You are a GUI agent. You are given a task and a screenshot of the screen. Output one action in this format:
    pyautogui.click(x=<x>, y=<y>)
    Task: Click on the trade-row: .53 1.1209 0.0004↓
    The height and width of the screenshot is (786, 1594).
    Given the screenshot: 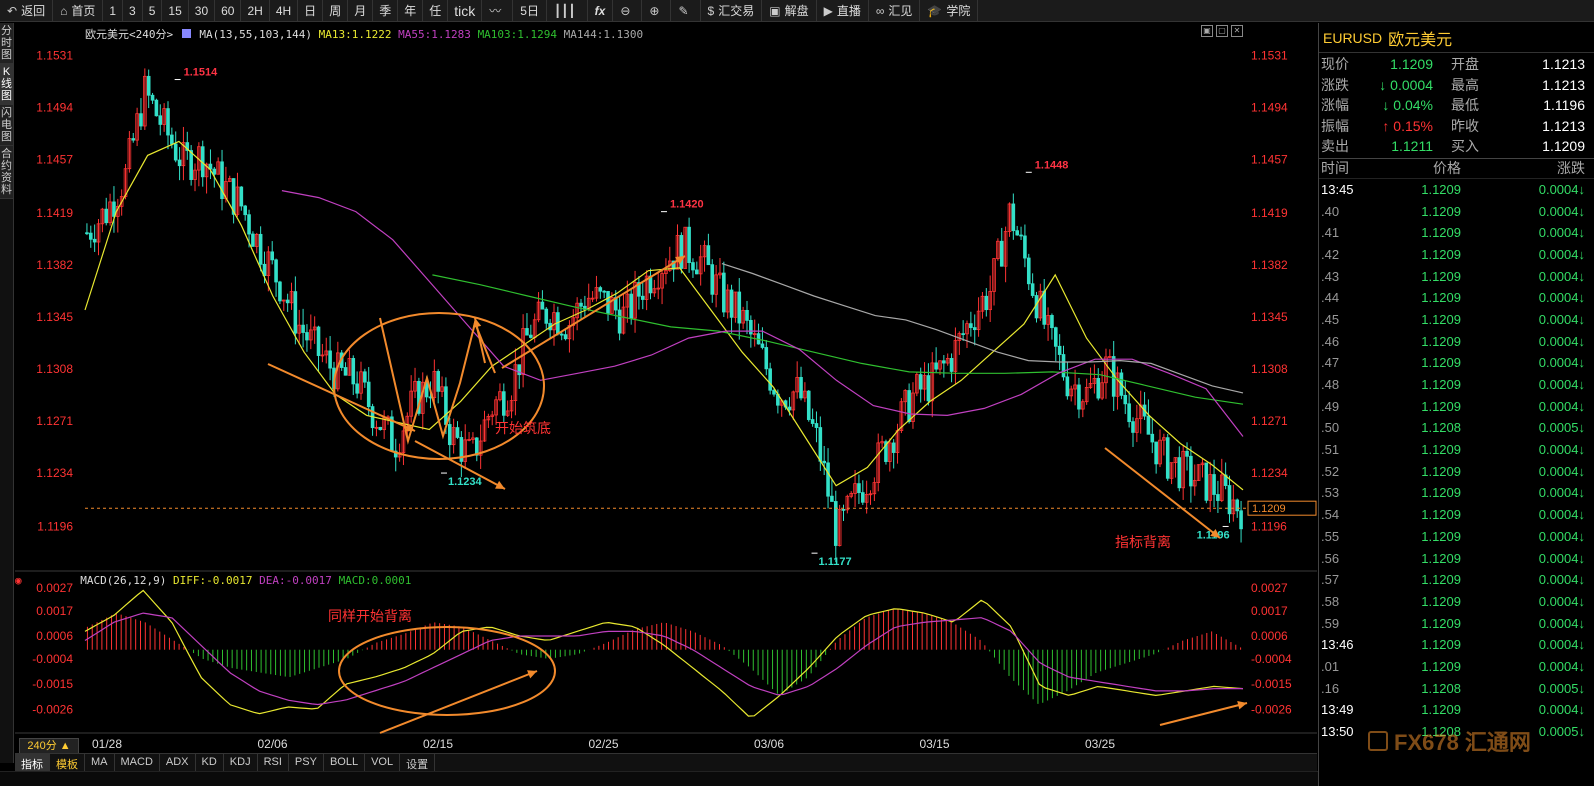 What is the action you would take?
    pyautogui.click(x=1456, y=493)
    